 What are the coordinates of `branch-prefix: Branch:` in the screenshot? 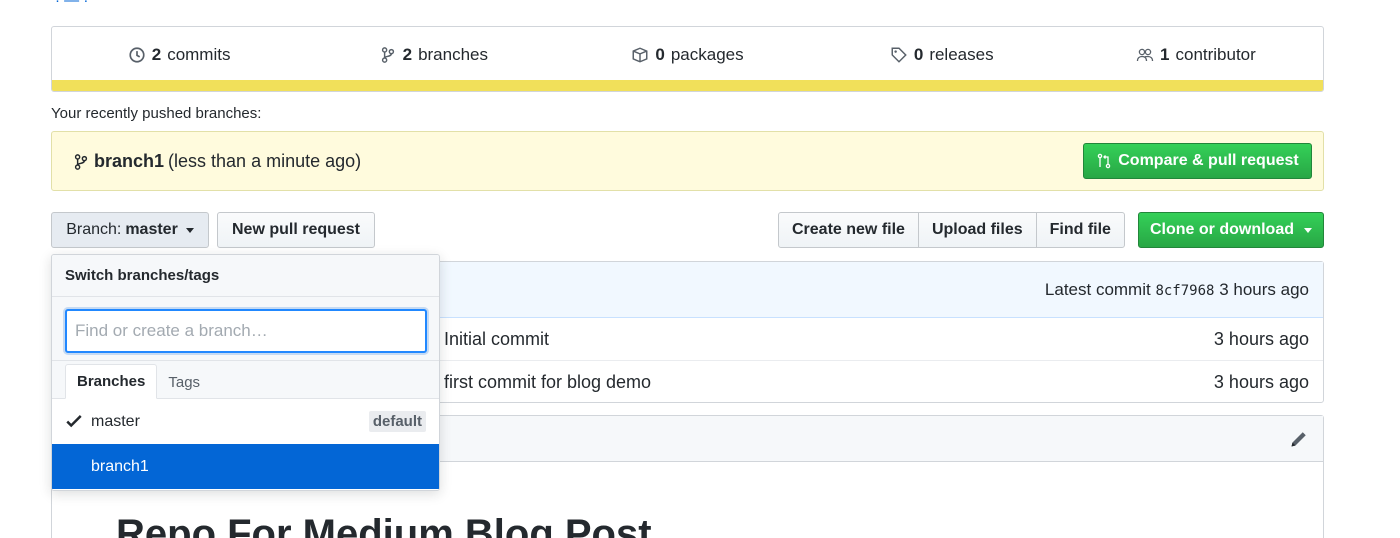 It's located at (94, 229).